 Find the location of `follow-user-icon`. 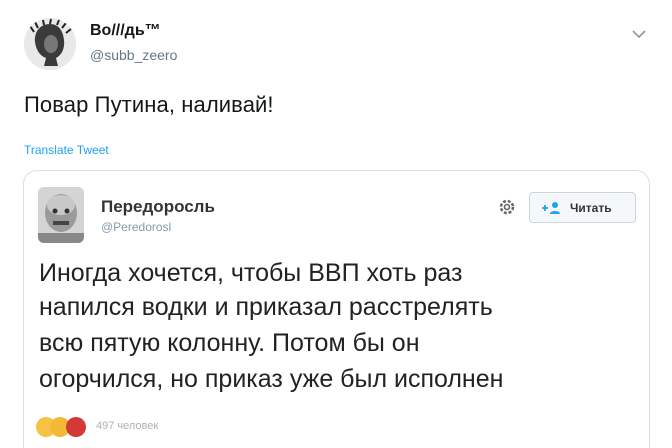

follow-user-icon is located at coordinates (552, 208).